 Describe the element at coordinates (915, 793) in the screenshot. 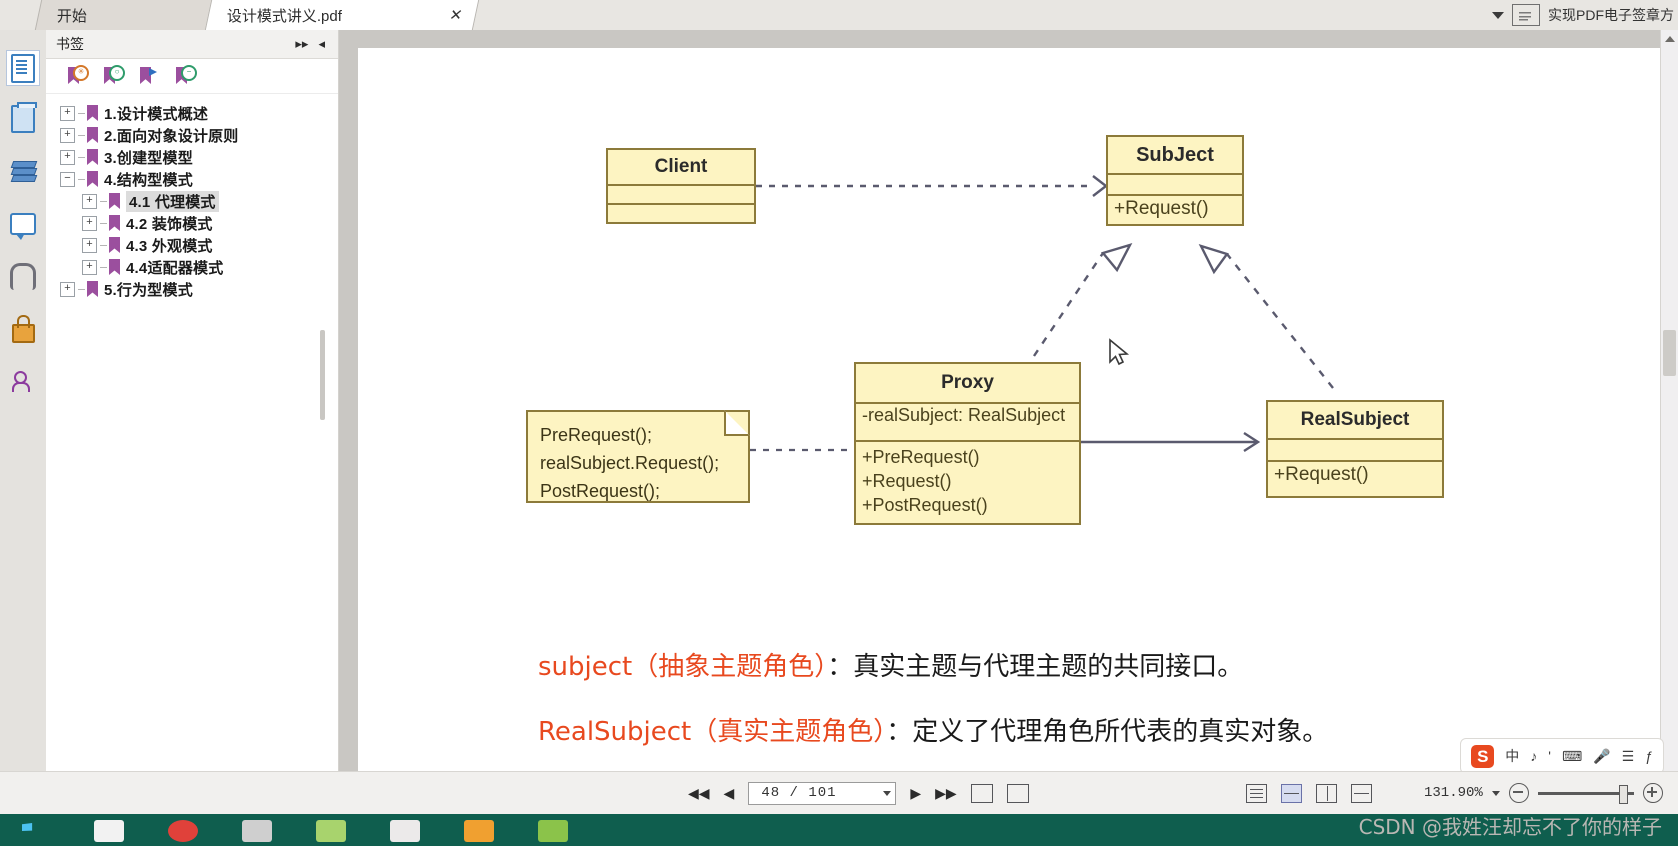

I see `next-page-button: ▶` at that location.